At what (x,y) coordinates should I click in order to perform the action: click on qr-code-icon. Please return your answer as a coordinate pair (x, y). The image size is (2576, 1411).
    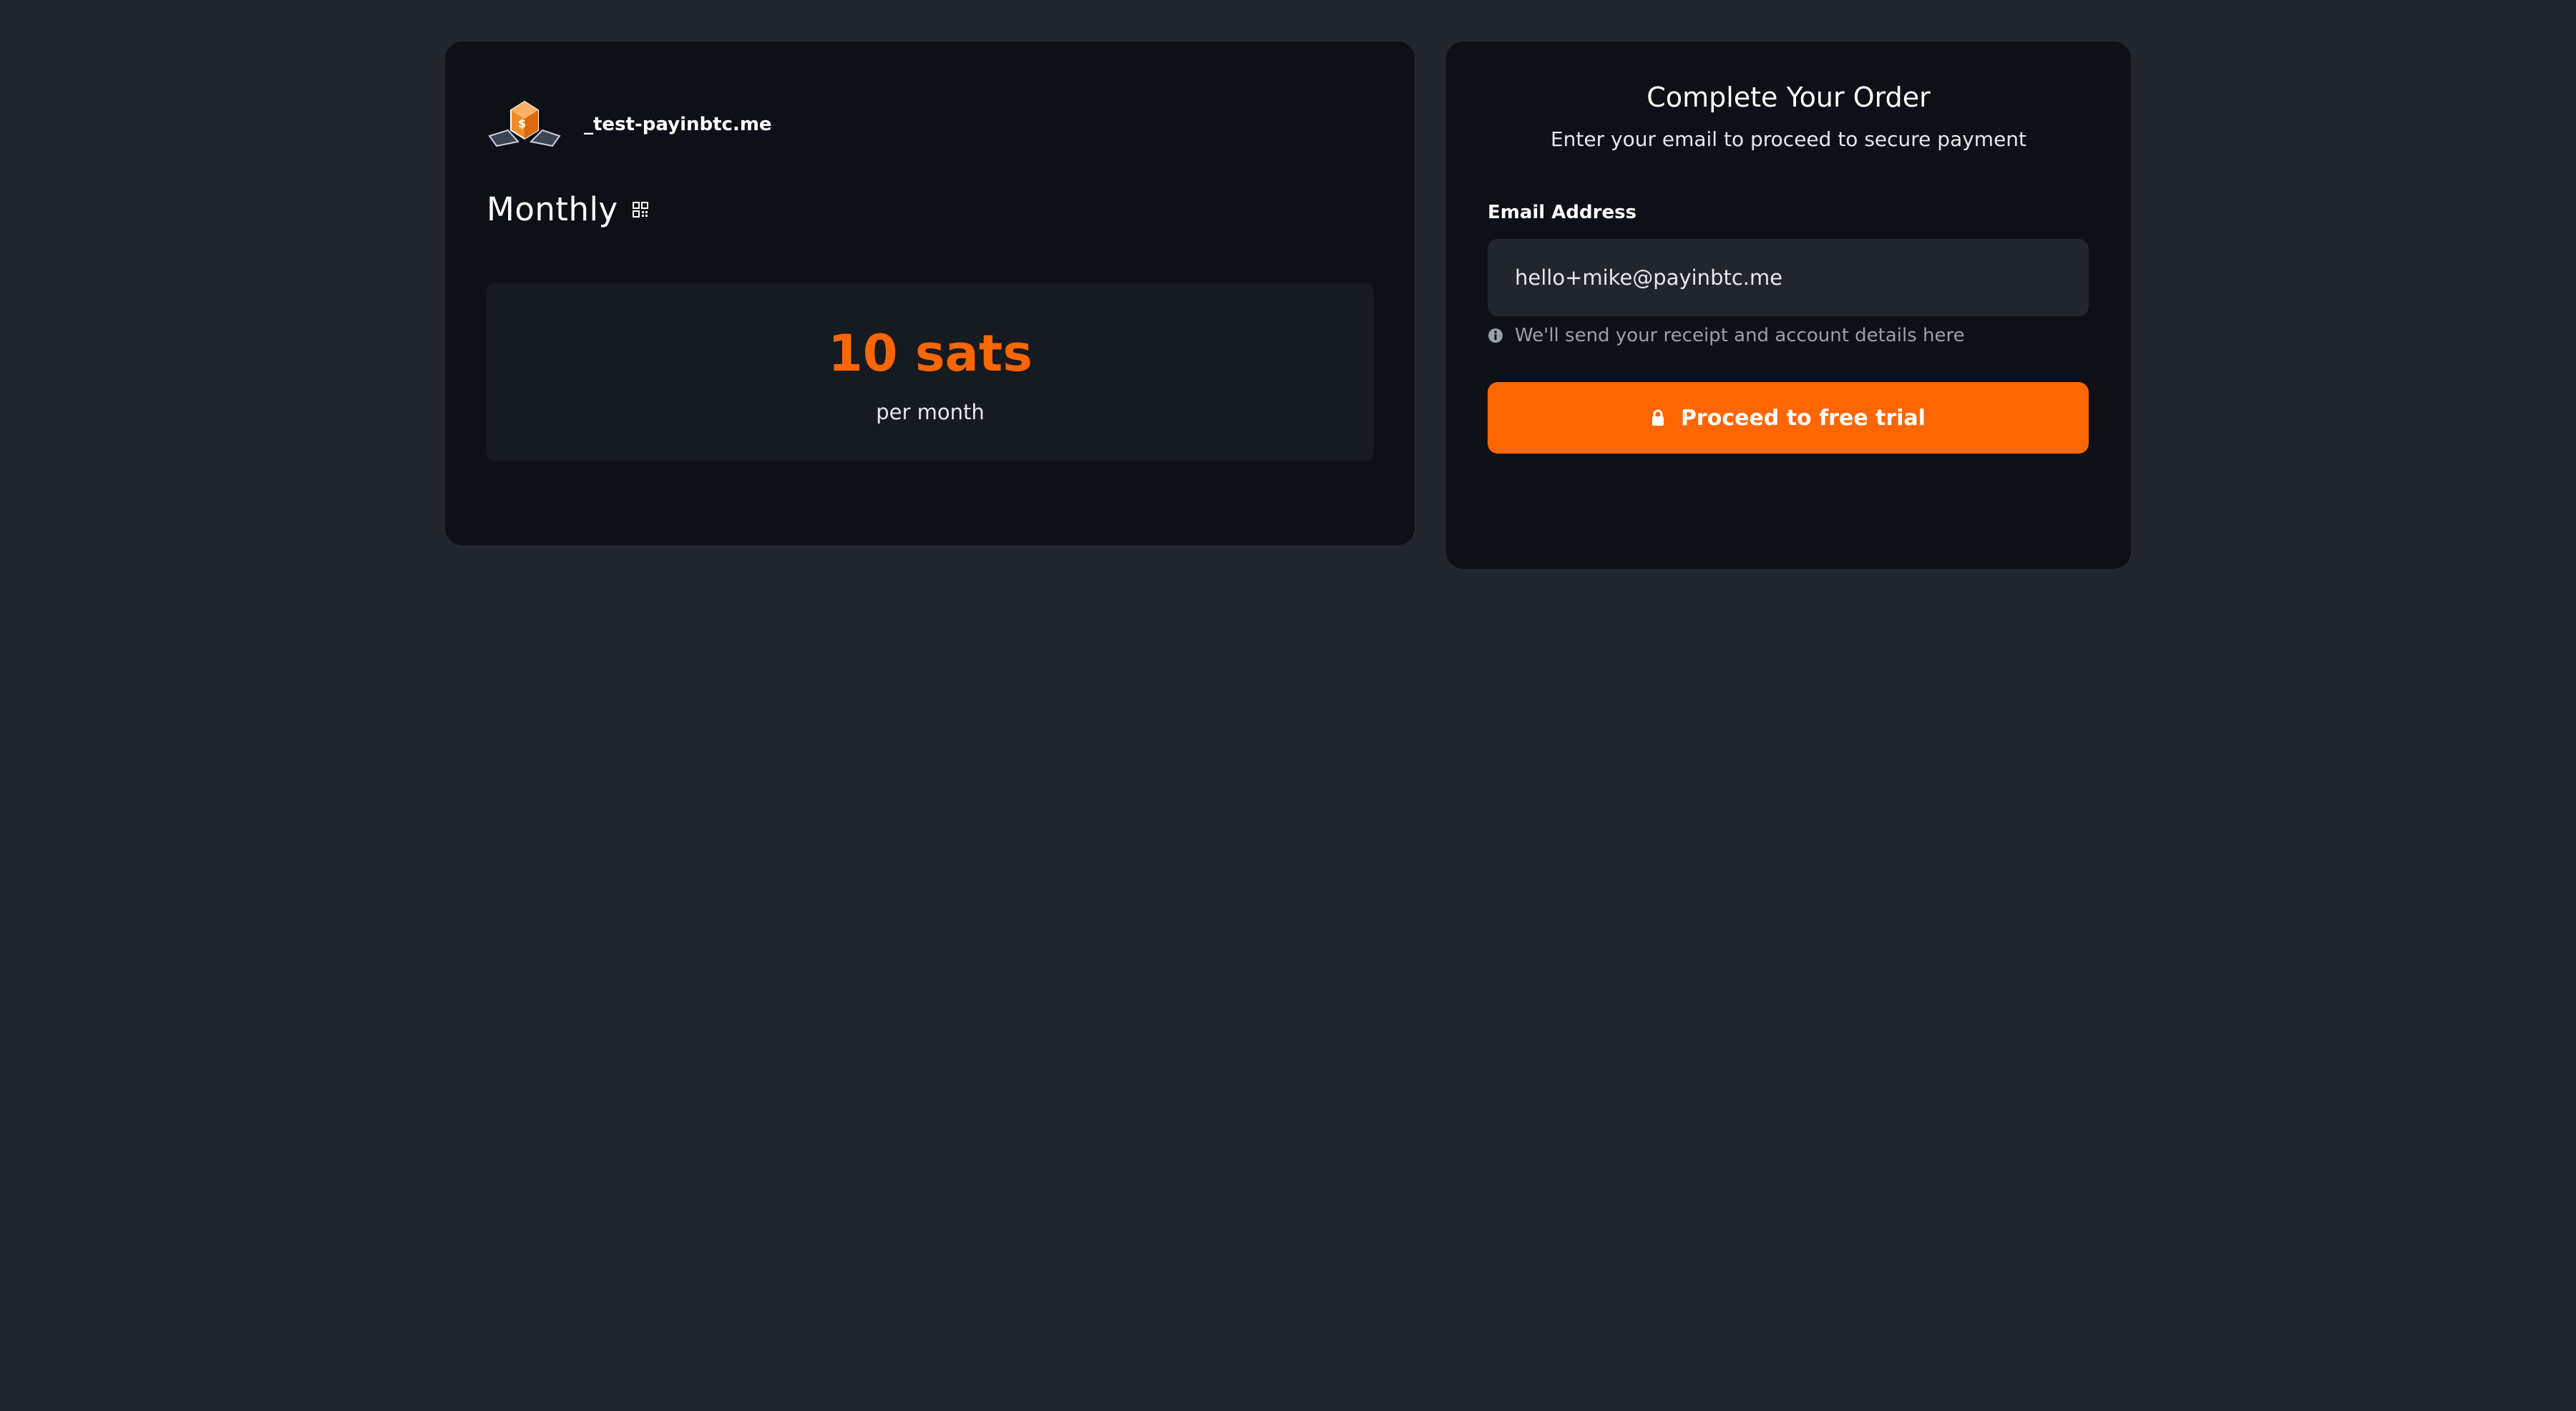
    Looking at the image, I should click on (640, 210).